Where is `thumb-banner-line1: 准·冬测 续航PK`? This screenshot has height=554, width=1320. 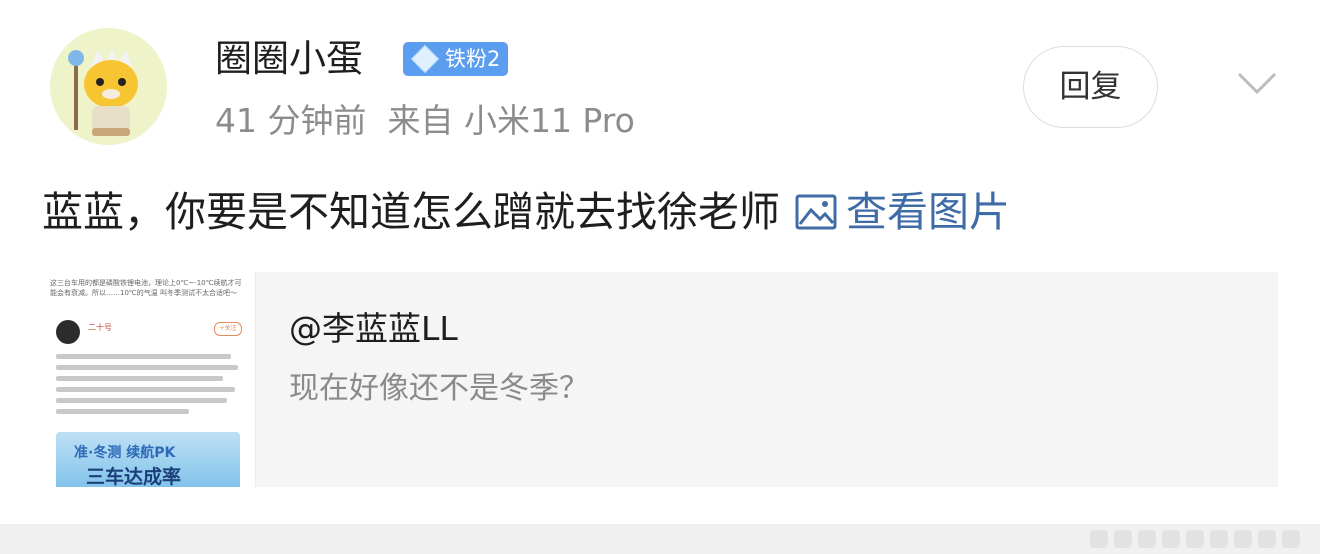
thumb-banner-line1: 准·冬测 续航PK is located at coordinates (125, 453).